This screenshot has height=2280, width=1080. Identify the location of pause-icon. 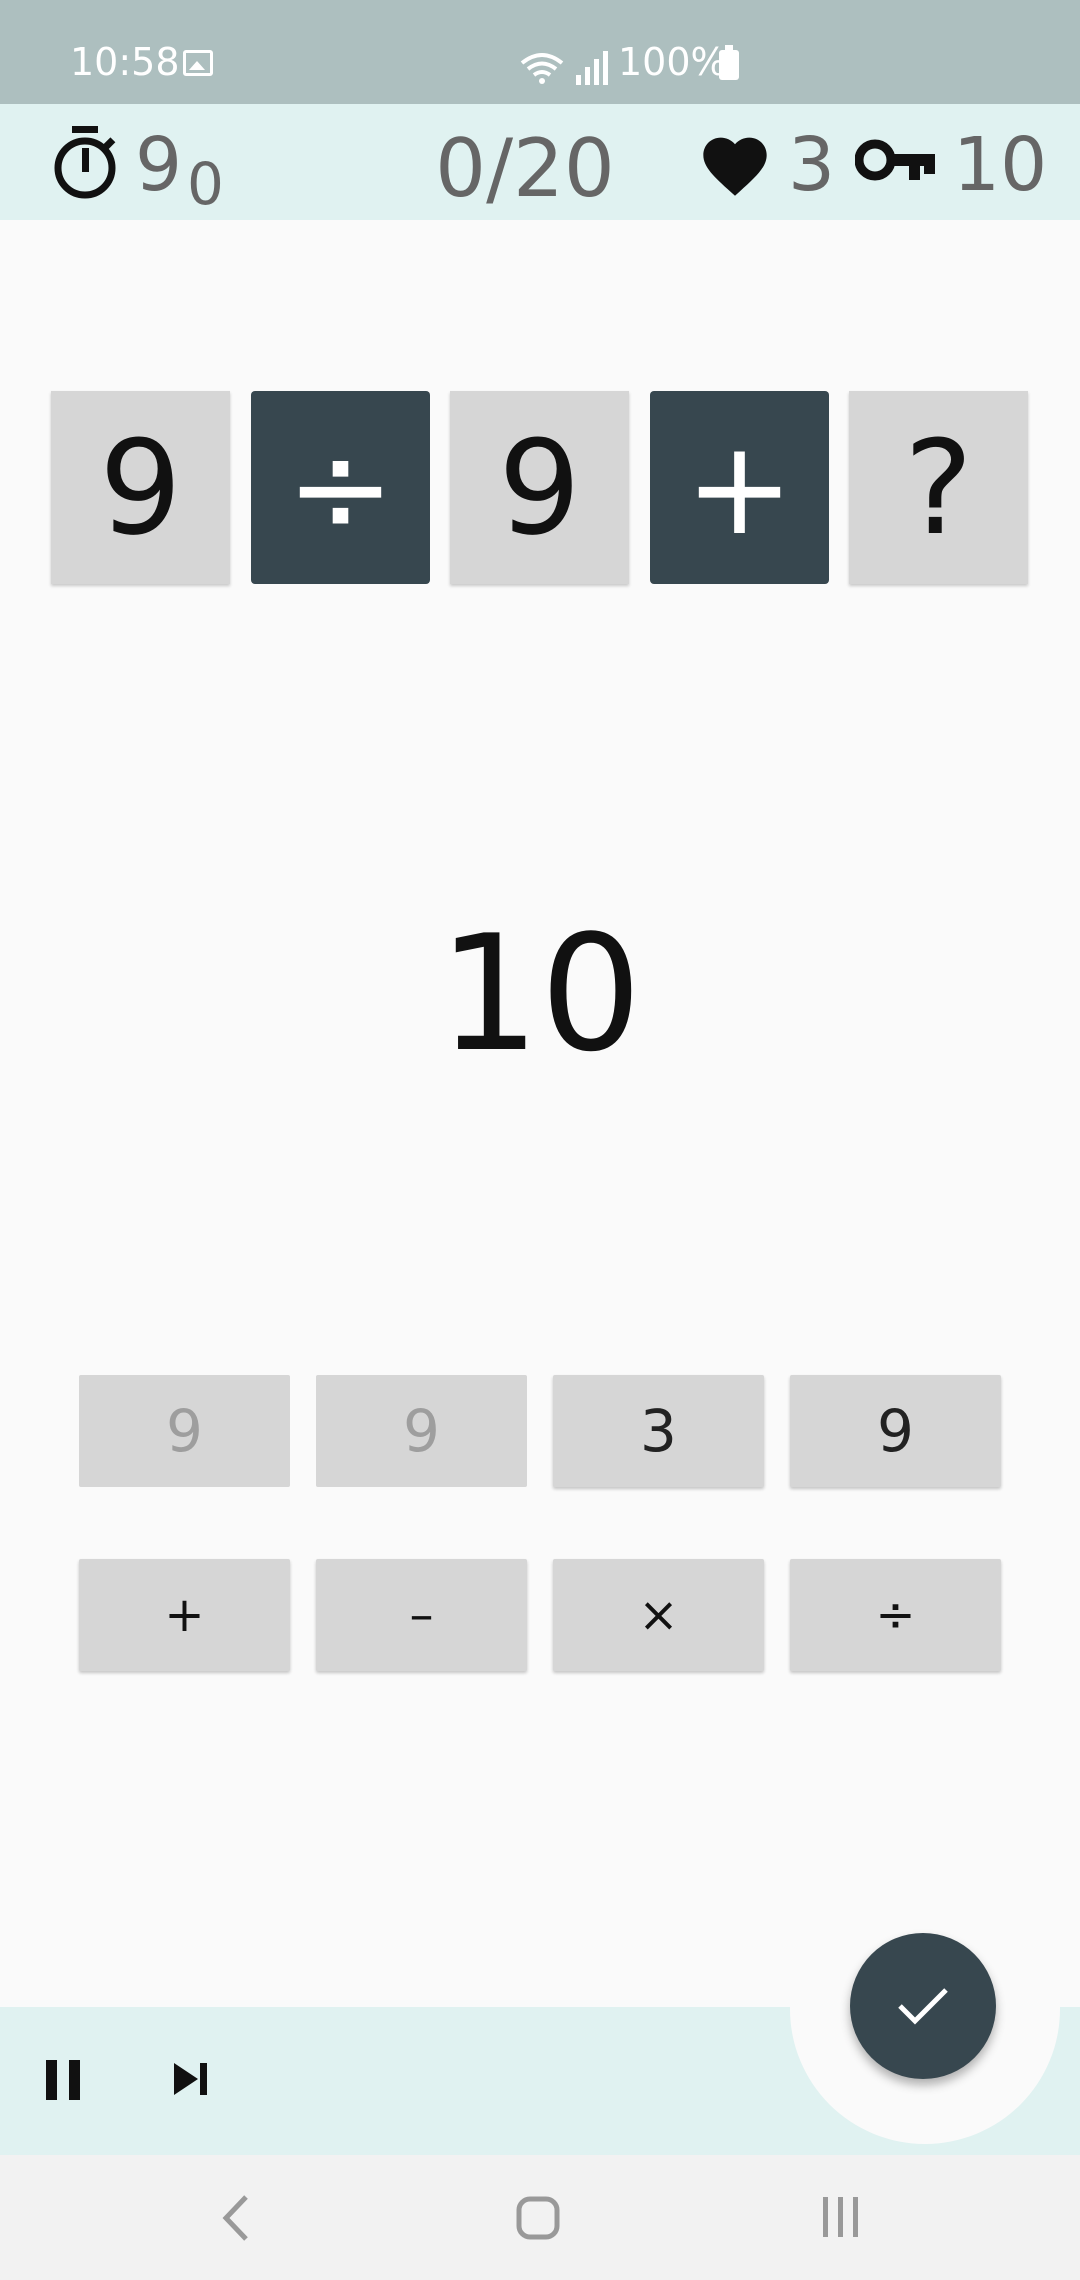
(63, 2080).